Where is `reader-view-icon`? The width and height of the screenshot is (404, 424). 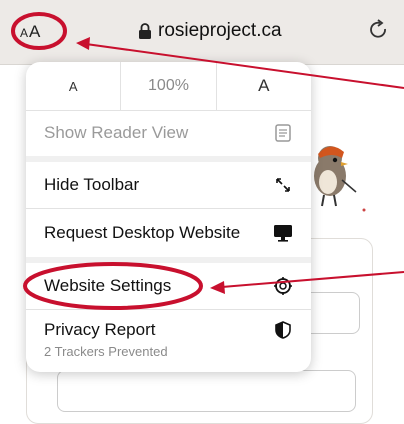
reader-view-icon is located at coordinates (283, 133).